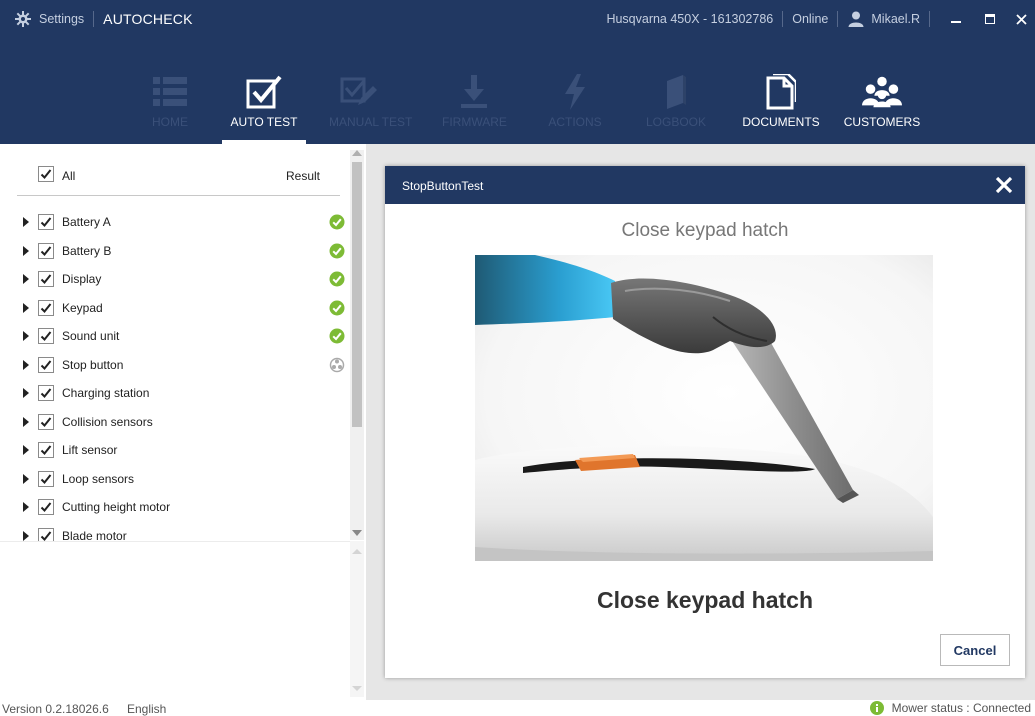  What do you see at coordinates (856, 19) in the screenshot?
I see `user-icon` at bounding box center [856, 19].